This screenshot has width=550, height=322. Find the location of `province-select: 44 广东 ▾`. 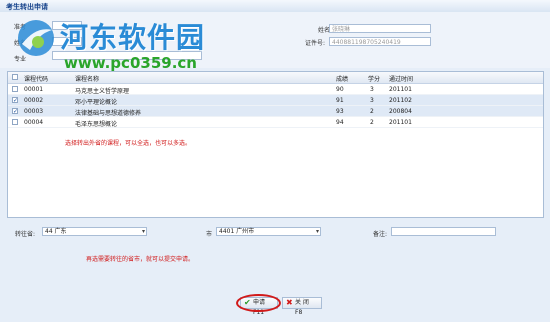

province-select: 44 广东 ▾ is located at coordinates (94, 231).